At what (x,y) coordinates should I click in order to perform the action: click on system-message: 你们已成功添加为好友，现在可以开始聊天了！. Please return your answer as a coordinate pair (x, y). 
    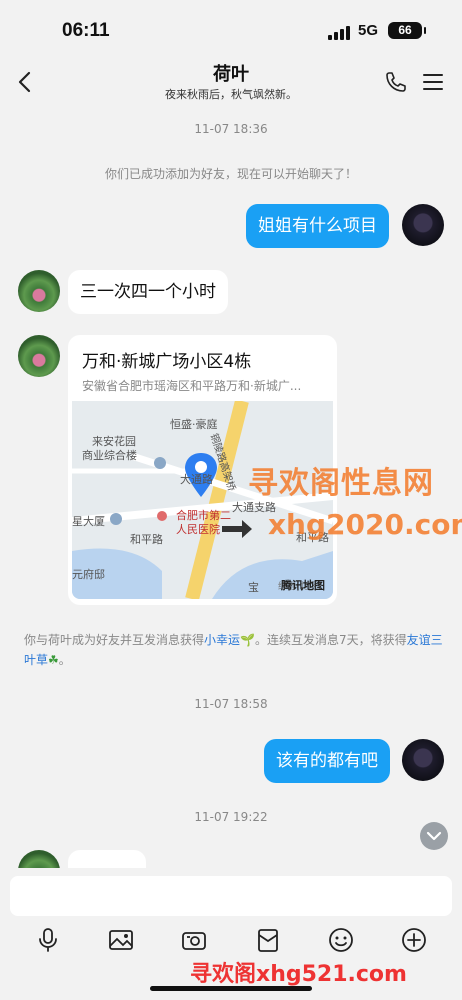
    Looking at the image, I should click on (230, 174).